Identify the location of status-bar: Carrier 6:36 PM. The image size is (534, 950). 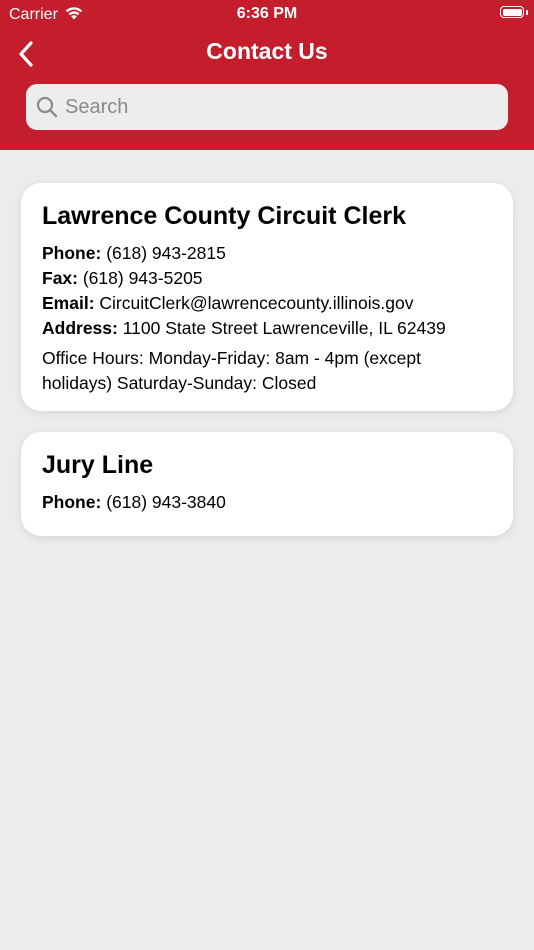
(267, 14).